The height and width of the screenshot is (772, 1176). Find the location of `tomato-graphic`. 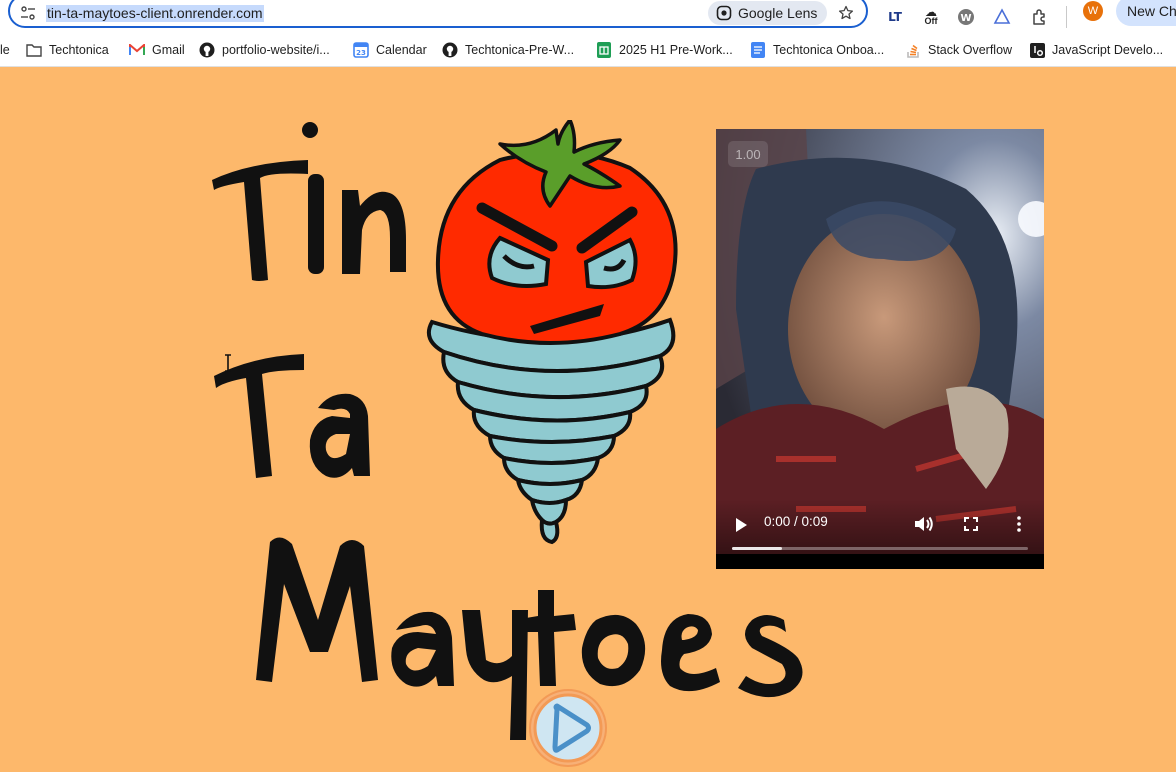

tomato-graphic is located at coordinates (556, 232).